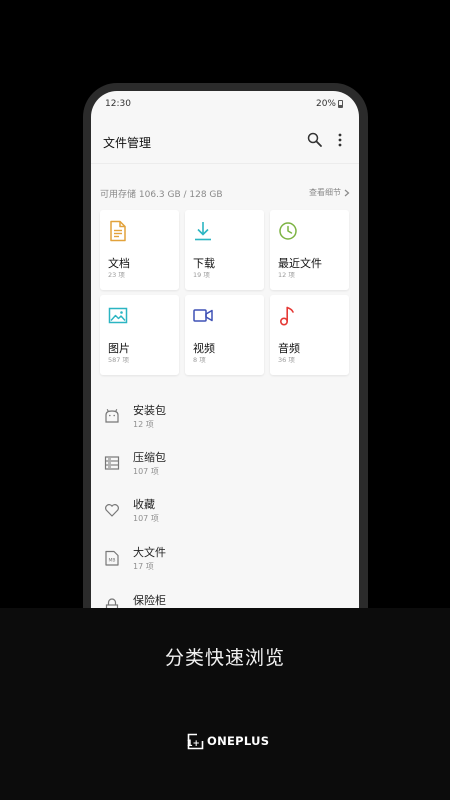 The height and width of the screenshot is (800, 450). I want to click on battery-percent: 20%, so click(325, 104).